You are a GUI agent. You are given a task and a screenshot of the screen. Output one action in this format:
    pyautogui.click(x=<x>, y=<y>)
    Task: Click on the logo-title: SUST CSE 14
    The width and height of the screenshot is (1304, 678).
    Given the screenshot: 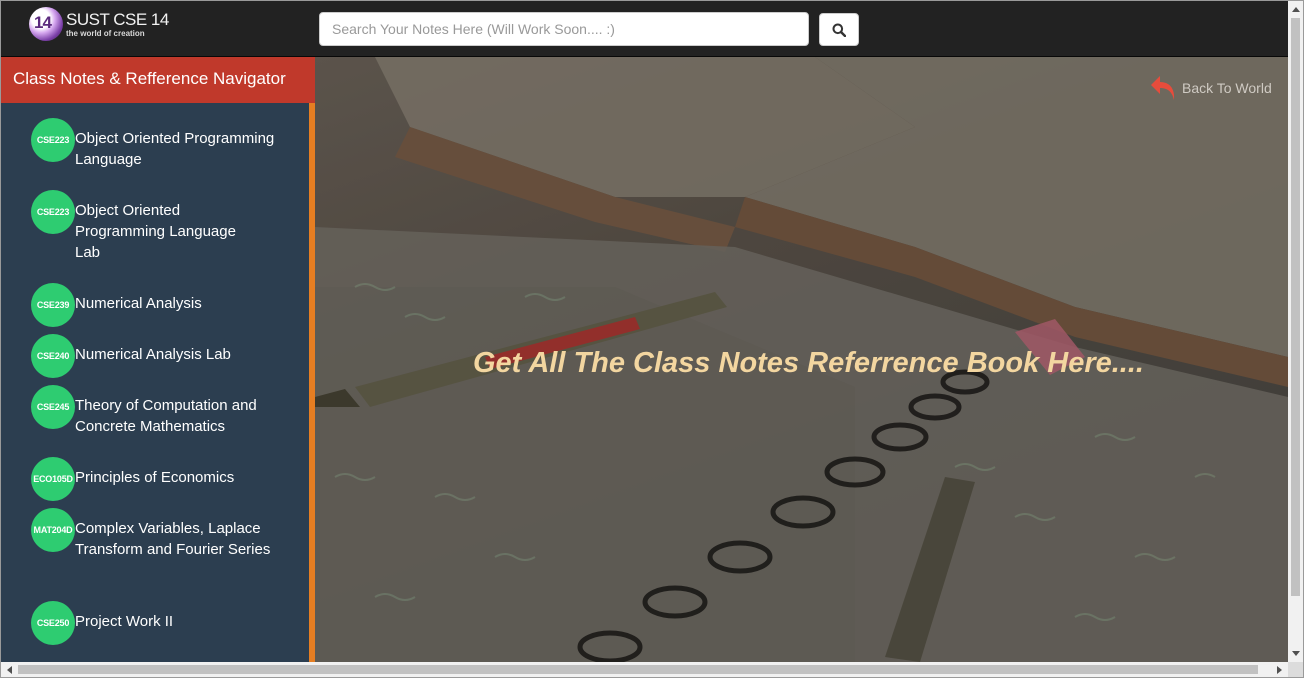 What is the action you would take?
    pyautogui.click(x=117, y=19)
    